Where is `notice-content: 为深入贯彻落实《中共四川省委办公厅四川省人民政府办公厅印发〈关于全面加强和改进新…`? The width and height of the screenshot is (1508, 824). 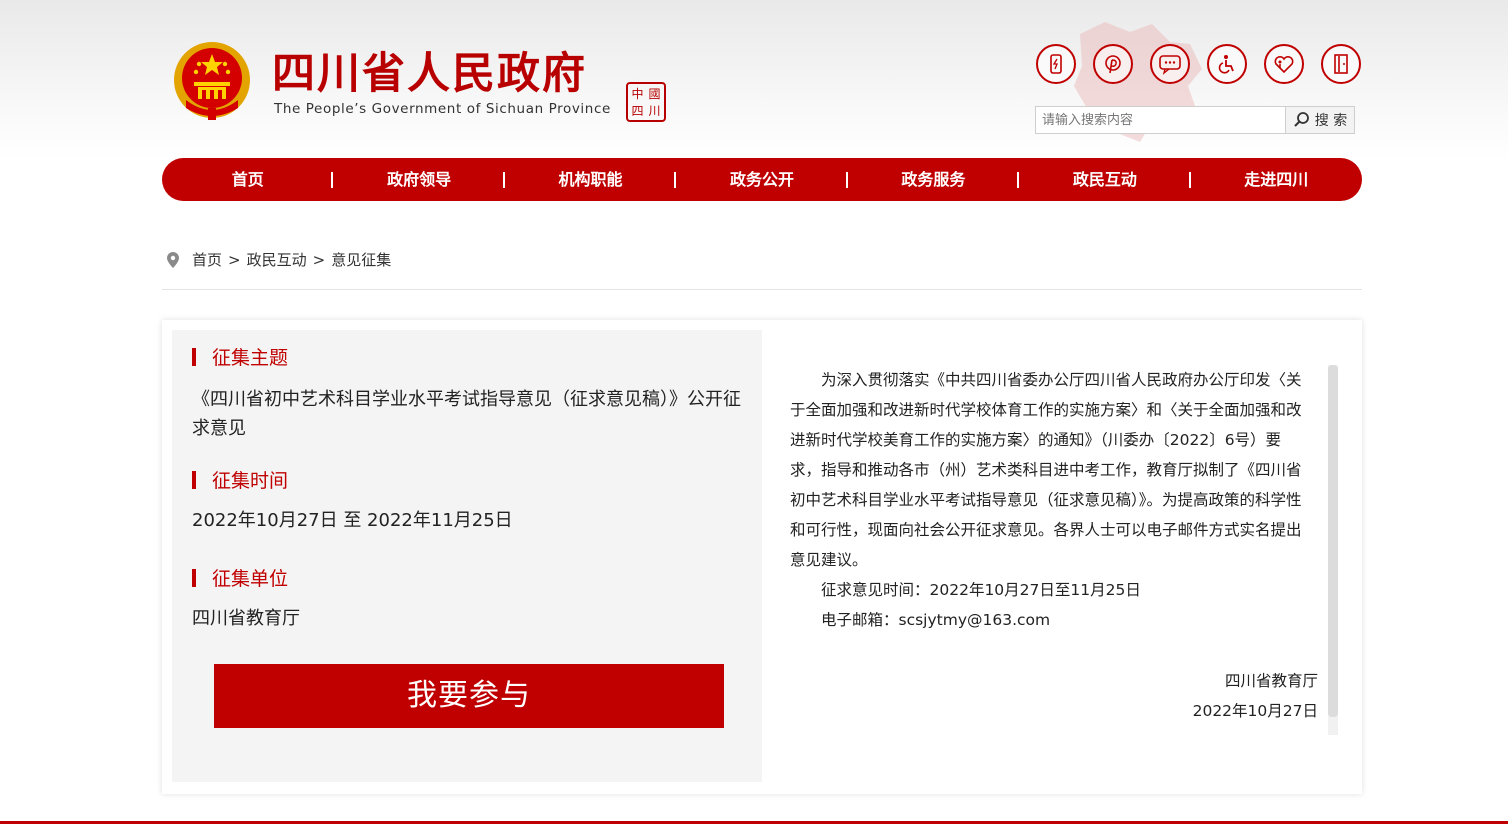 notice-content: 为深入贯彻落实《中共四川省委办公厅四川省人民政府办公厅印发〈关于全面加强和改进新… is located at coordinates (1050, 500).